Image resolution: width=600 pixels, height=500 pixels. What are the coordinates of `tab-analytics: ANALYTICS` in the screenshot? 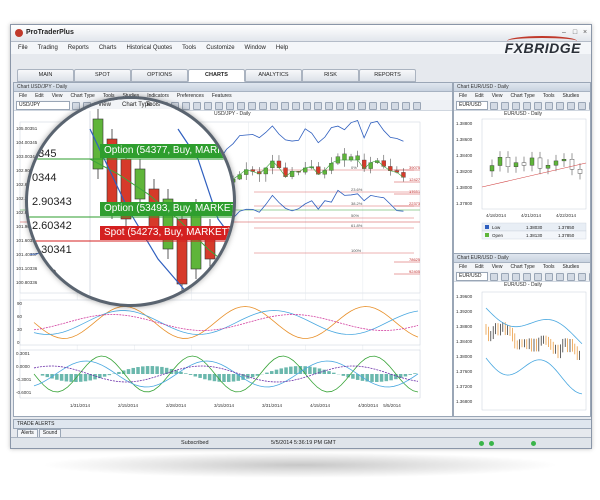 It's located at (273, 75).